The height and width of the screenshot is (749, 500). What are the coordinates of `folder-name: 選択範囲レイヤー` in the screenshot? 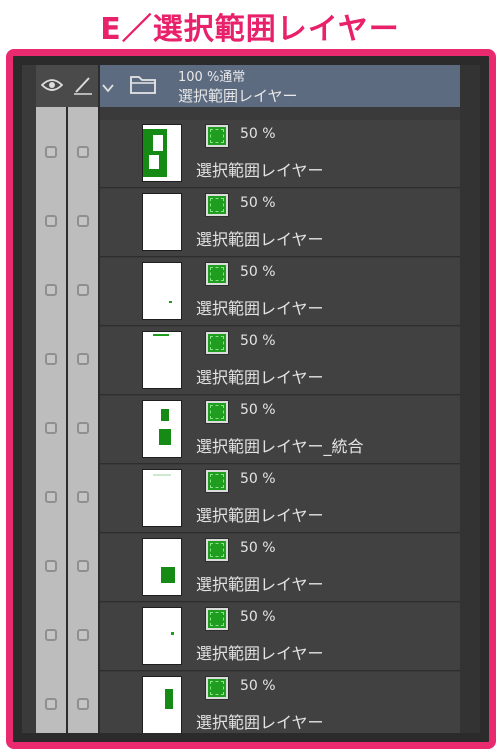 It's located at (238, 96).